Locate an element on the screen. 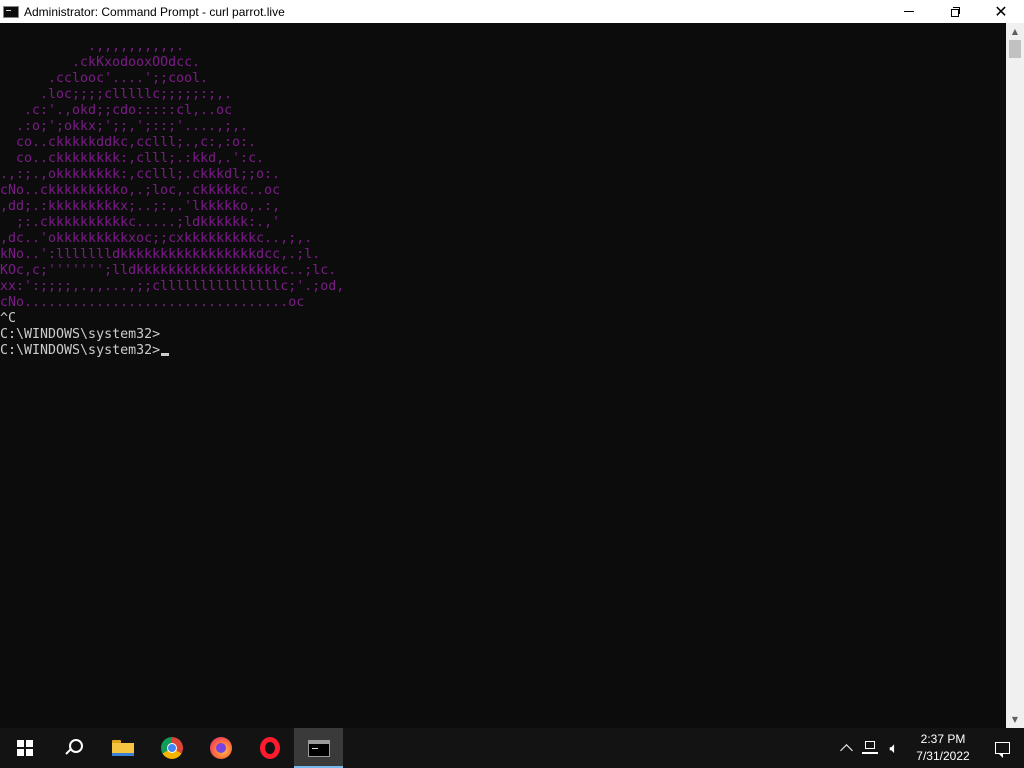 This screenshot has height=768, width=1024. cmd-icon is located at coordinates (318, 748).